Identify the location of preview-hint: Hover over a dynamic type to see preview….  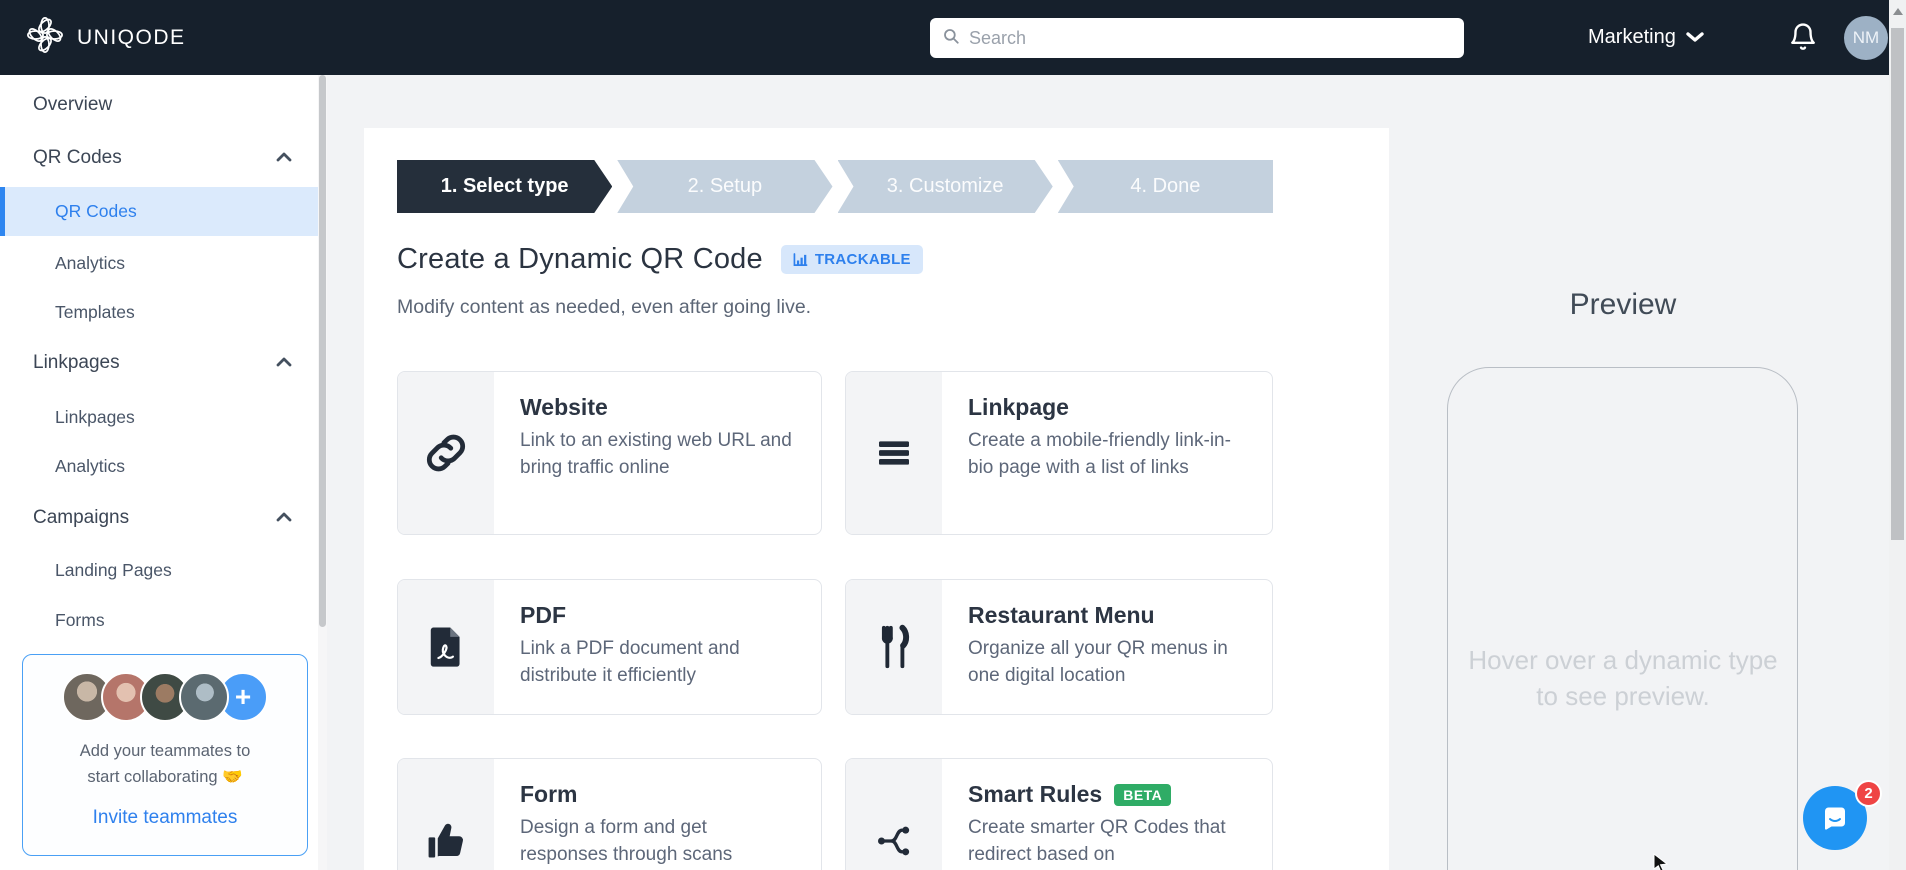
(1623, 678).